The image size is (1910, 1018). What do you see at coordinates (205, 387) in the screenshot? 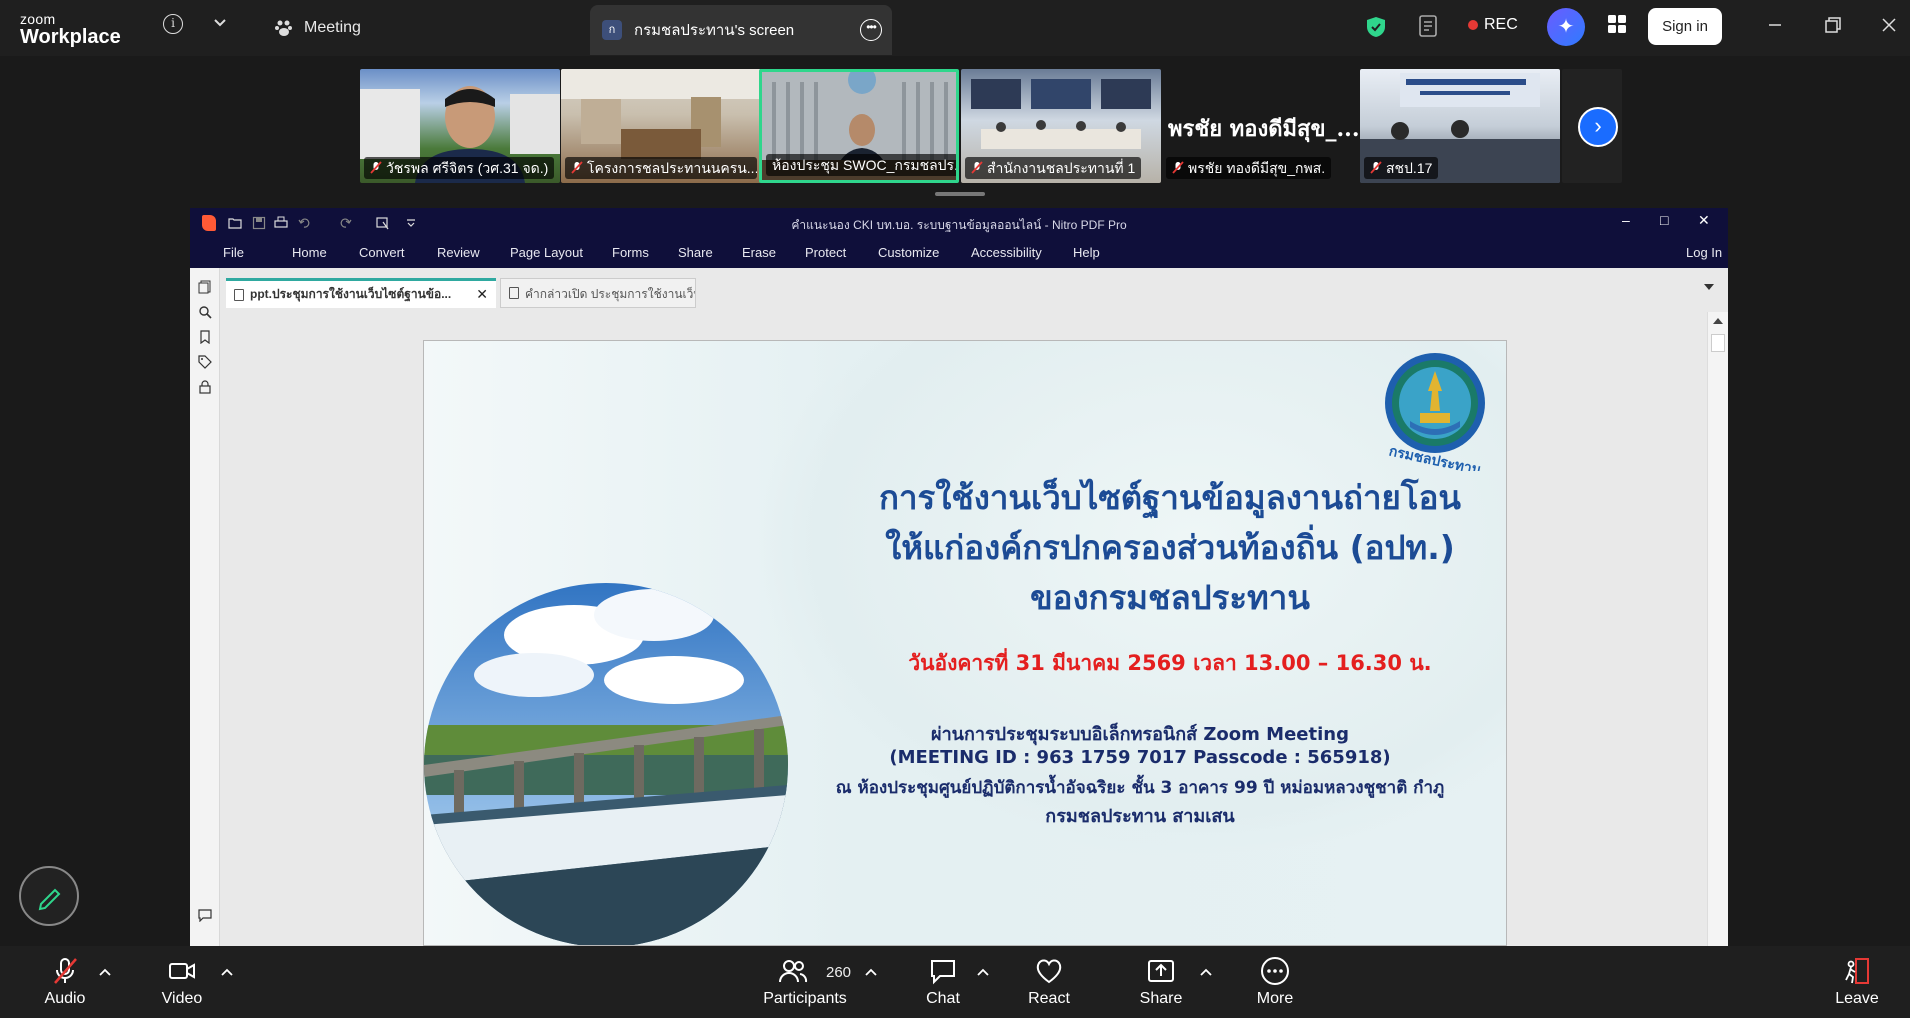
I see `lock-icon` at bounding box center [205, 387].